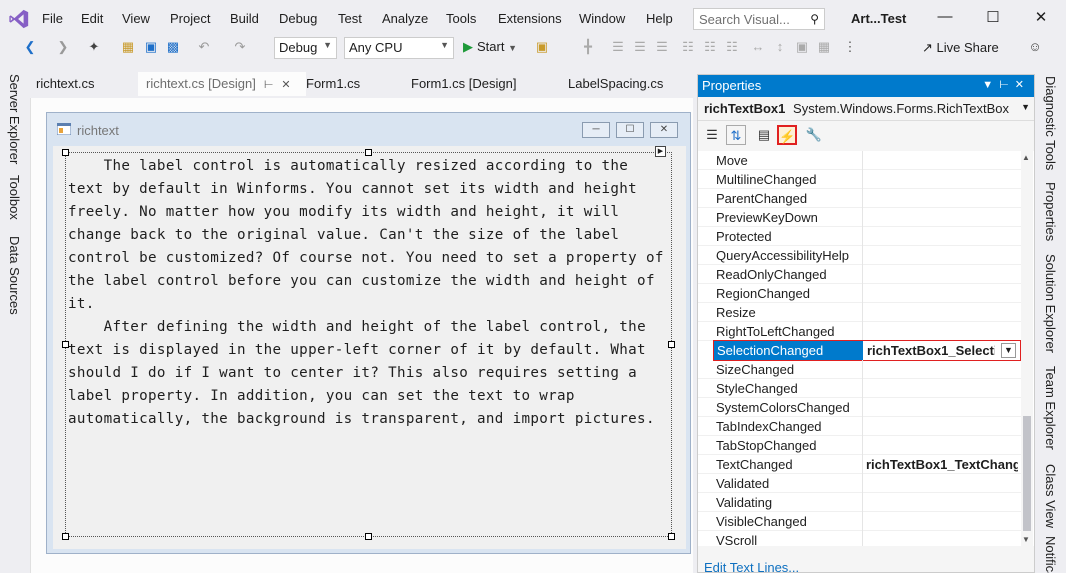 Image resolution: width=1066 pixels, height=573 pixels. What do you see at coordinates (664, 130) in the screenshot?
I see `form-close-icon: ✕` at bounding box center [664, 130].